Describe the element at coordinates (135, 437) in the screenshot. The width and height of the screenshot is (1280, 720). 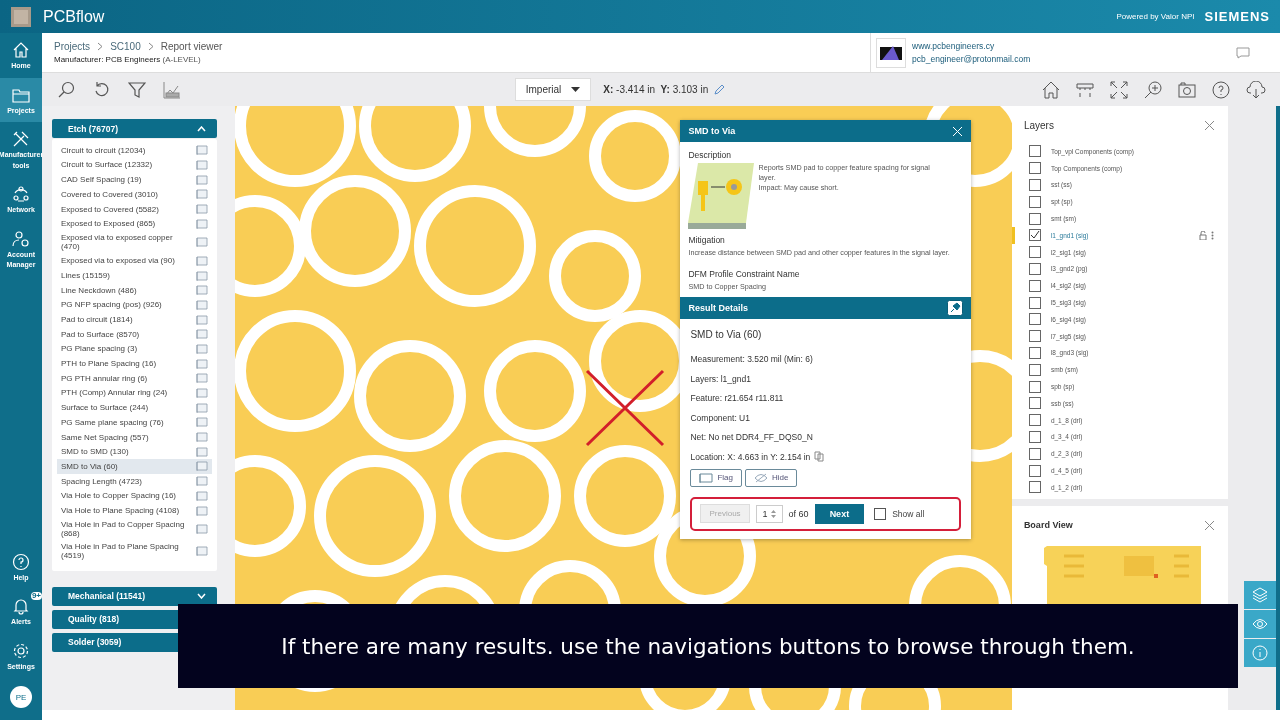
I see `check-list-item: Same Net Spacing (557)` at that location.